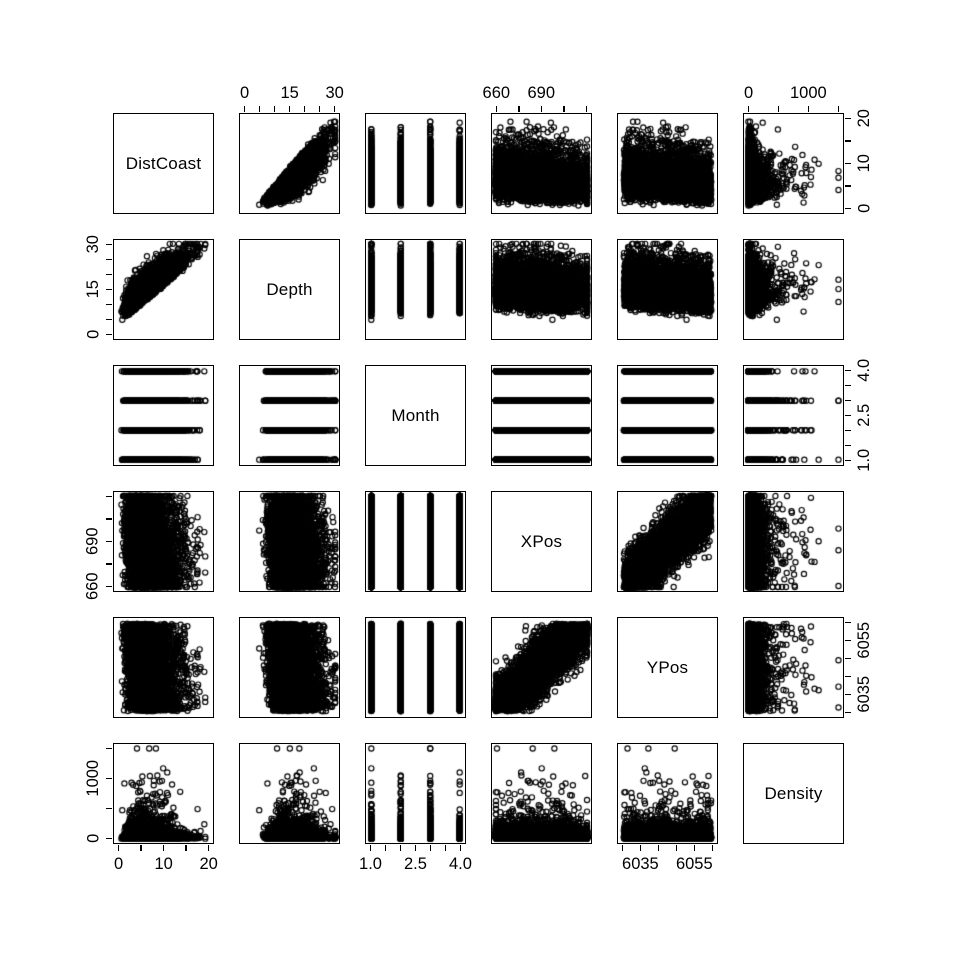  Describe the element at coordinates (863, 370) in the screenshot. I see `axis-label-right-month-2: 4.0` at that location.